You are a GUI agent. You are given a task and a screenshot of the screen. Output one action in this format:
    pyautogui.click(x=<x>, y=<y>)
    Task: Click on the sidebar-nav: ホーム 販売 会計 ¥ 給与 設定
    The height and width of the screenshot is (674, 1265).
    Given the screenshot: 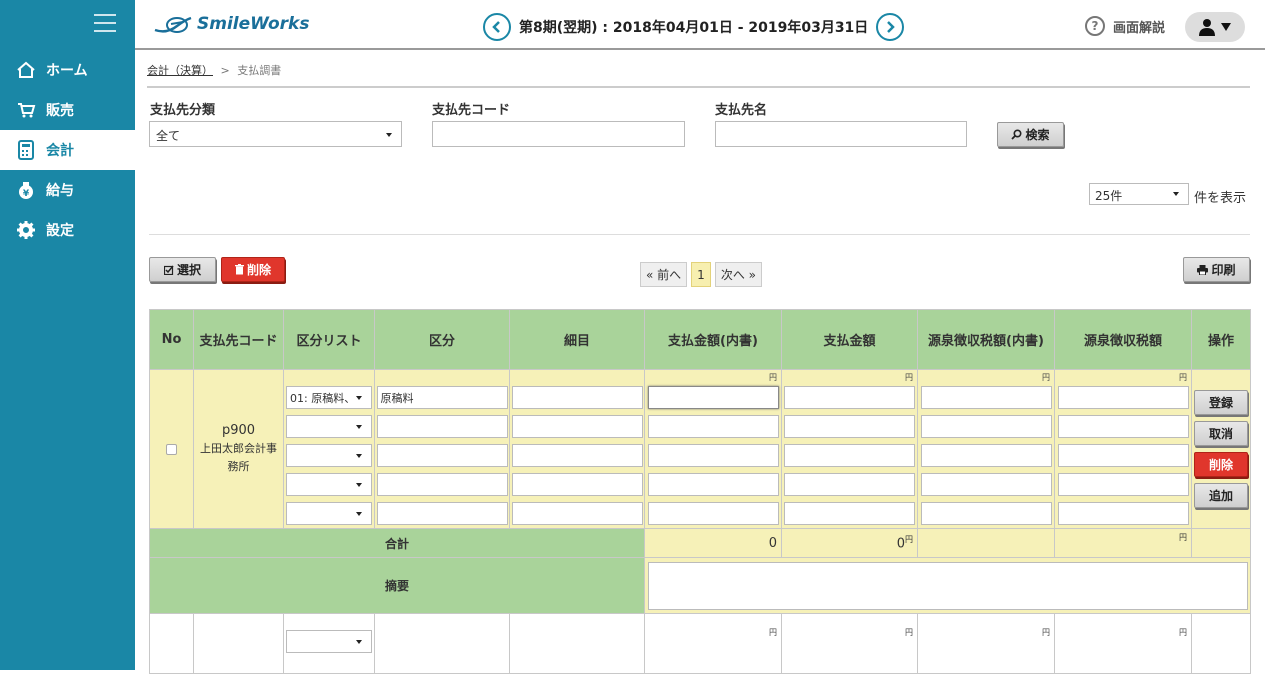 What is the action you would take?
    pyautogui.click(x=67, y=150)
    